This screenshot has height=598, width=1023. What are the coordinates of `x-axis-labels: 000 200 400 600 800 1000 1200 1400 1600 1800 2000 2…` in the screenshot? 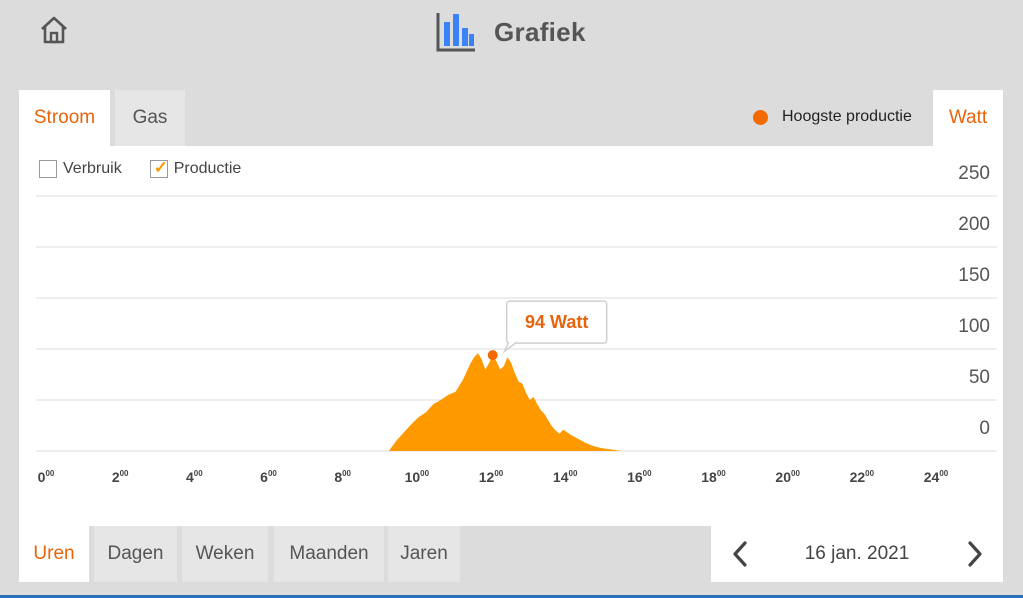 It's located at (493, 477).